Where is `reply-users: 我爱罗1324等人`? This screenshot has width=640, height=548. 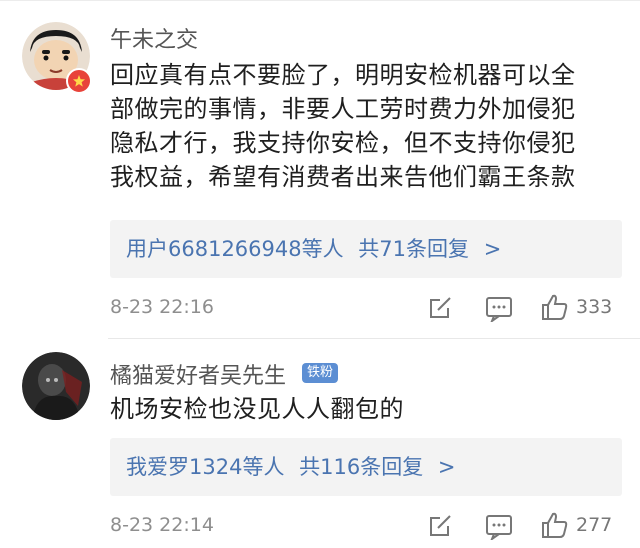 reply-users: 我爱罗1324等人 is located at coordinates (205, 467).